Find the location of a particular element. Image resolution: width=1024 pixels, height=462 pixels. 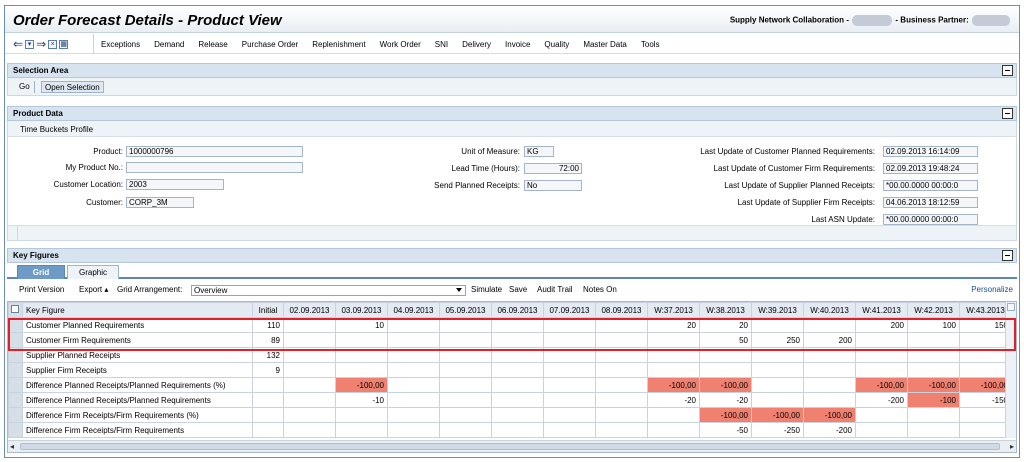

value-cell: -10 is located at coordinates (361, 400).